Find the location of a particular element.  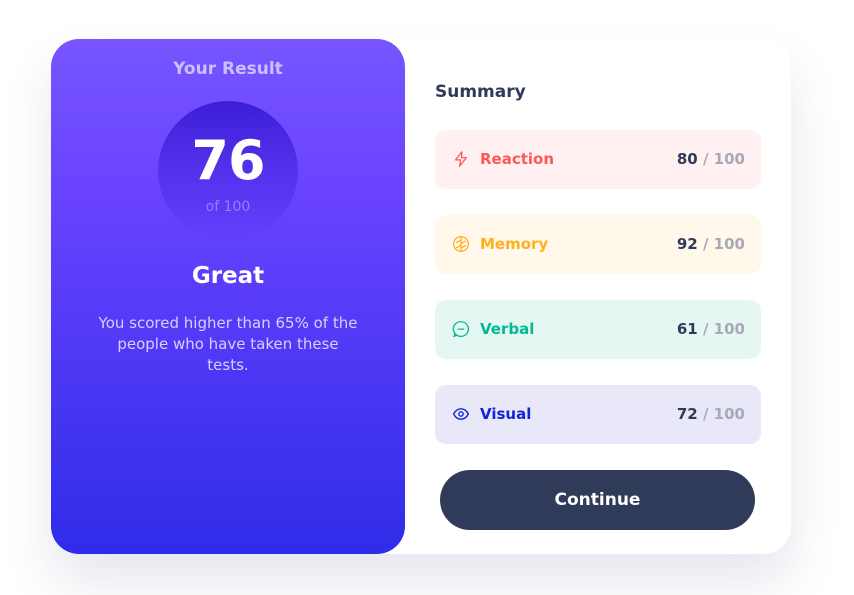

eye-icon is located at coordinates (461, 414).